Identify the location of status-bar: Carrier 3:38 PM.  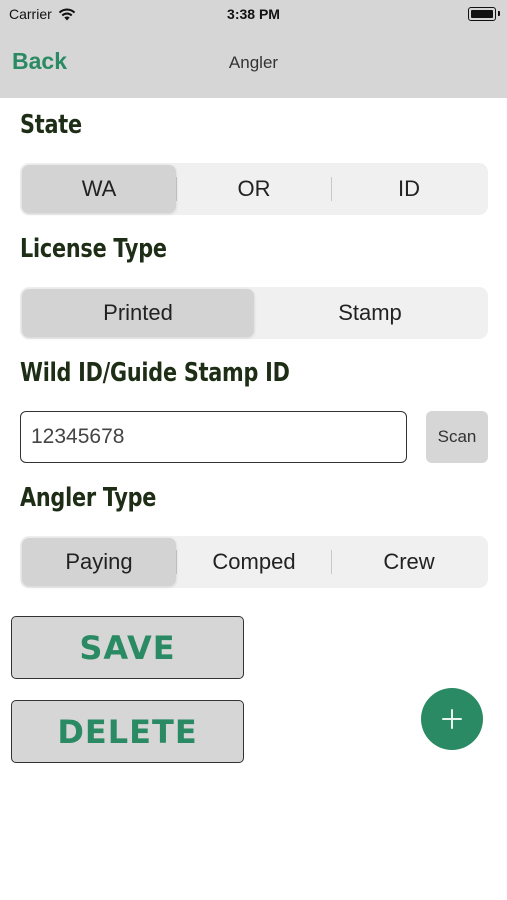
(253, 14).